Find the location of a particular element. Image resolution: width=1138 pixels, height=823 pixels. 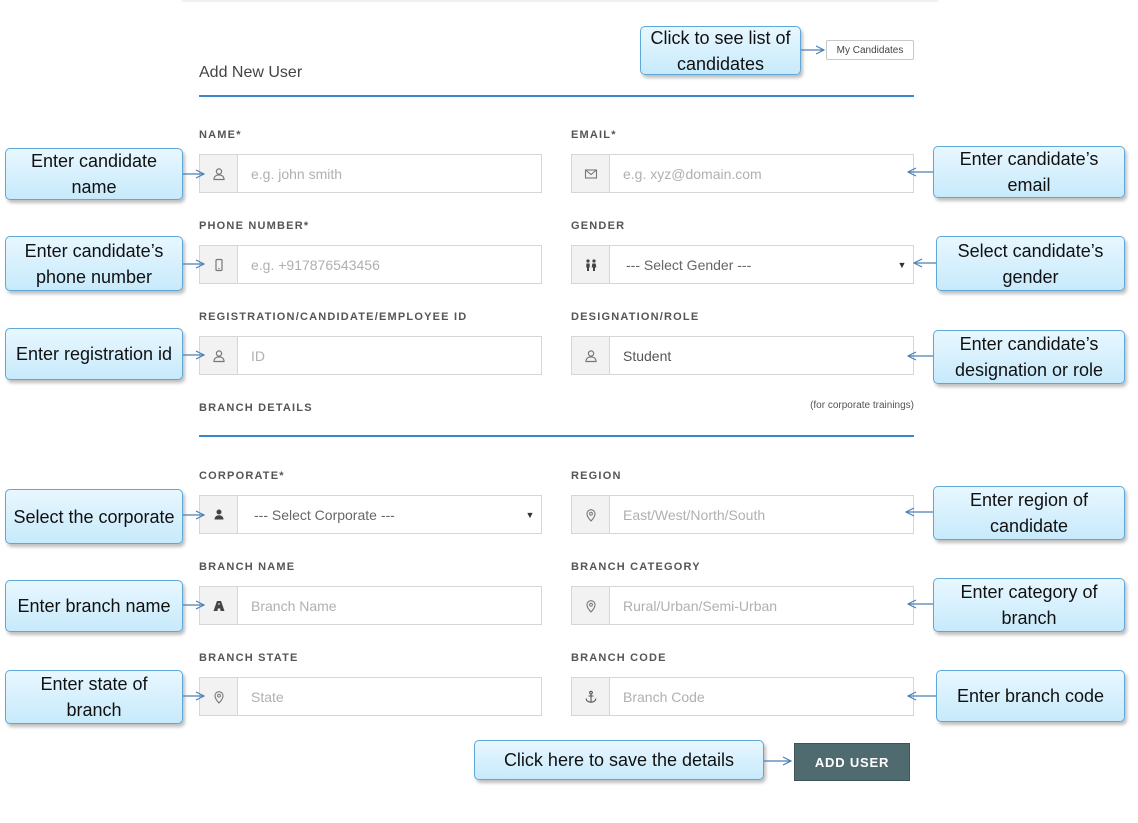

user-solid-icon is located at coordinates (219, 514).